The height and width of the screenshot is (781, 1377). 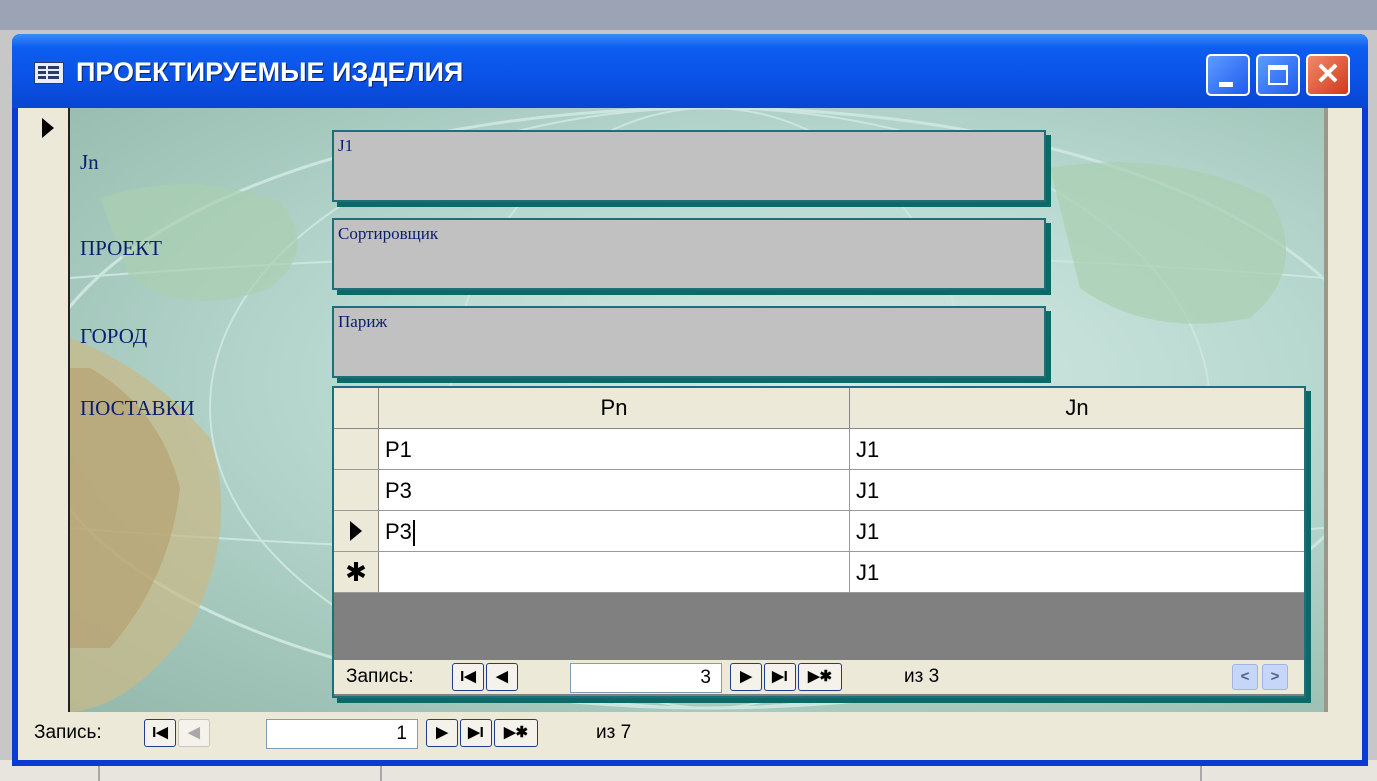 What do you see at coordinates (614, 531) in the screenshot?
I see `cell-pn-editing: P3` at bounding box center [614, 531].